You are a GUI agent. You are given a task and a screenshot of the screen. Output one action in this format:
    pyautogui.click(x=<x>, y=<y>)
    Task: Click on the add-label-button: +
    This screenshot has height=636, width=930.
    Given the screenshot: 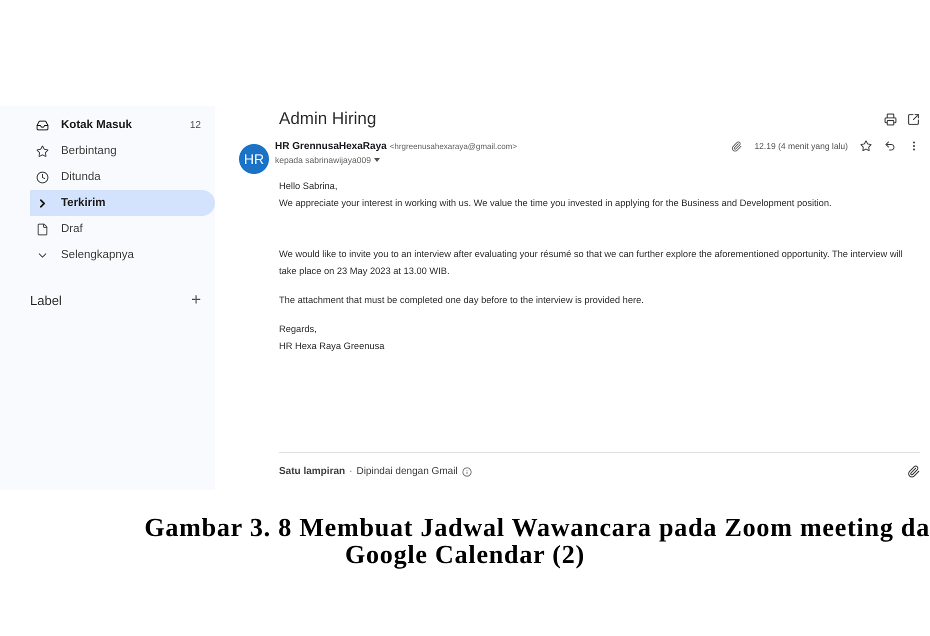 What is the action you would take?
    pyautogui.click(x=196, y=300)
    